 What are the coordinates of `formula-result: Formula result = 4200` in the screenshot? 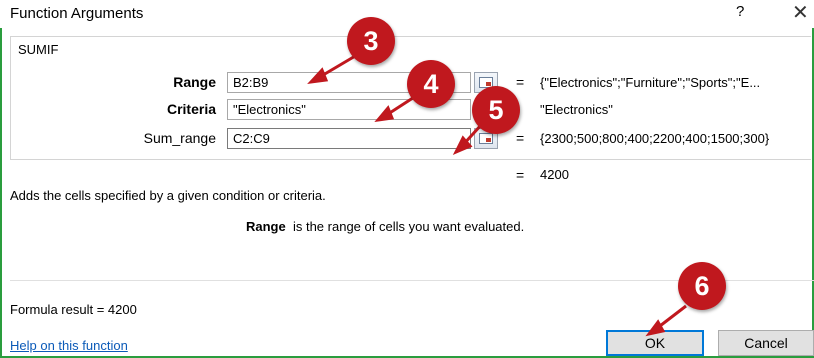 It's located at (73, 309).